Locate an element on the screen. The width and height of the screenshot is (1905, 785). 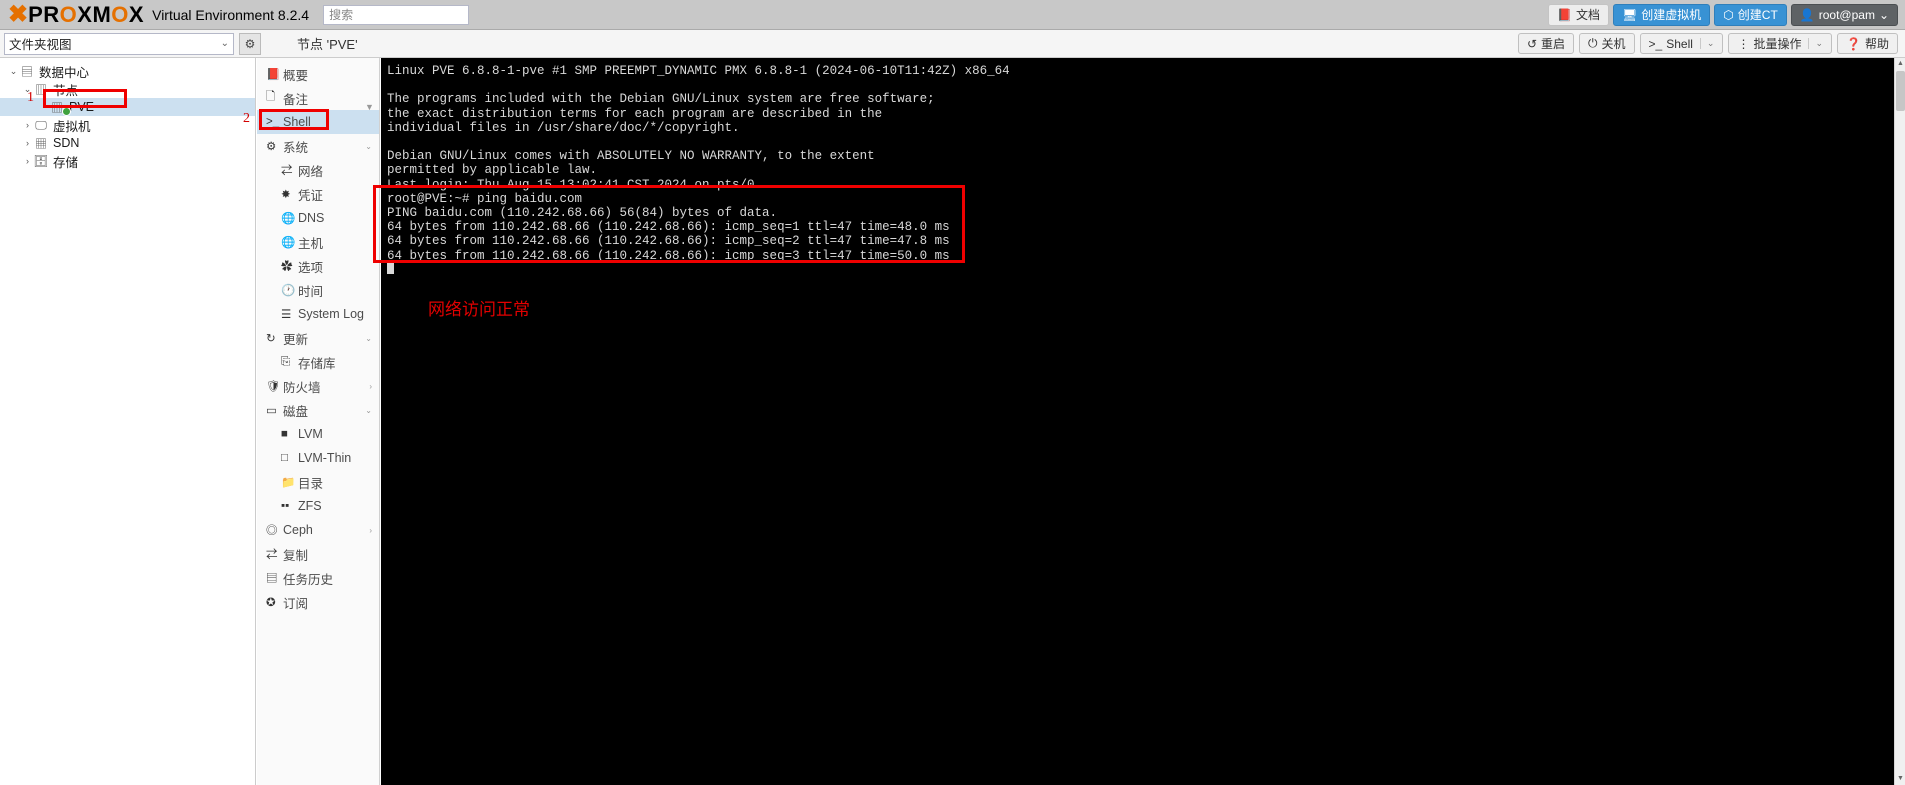
tree-item-pve: ▥ PVE is located at coordinates (127, 107).